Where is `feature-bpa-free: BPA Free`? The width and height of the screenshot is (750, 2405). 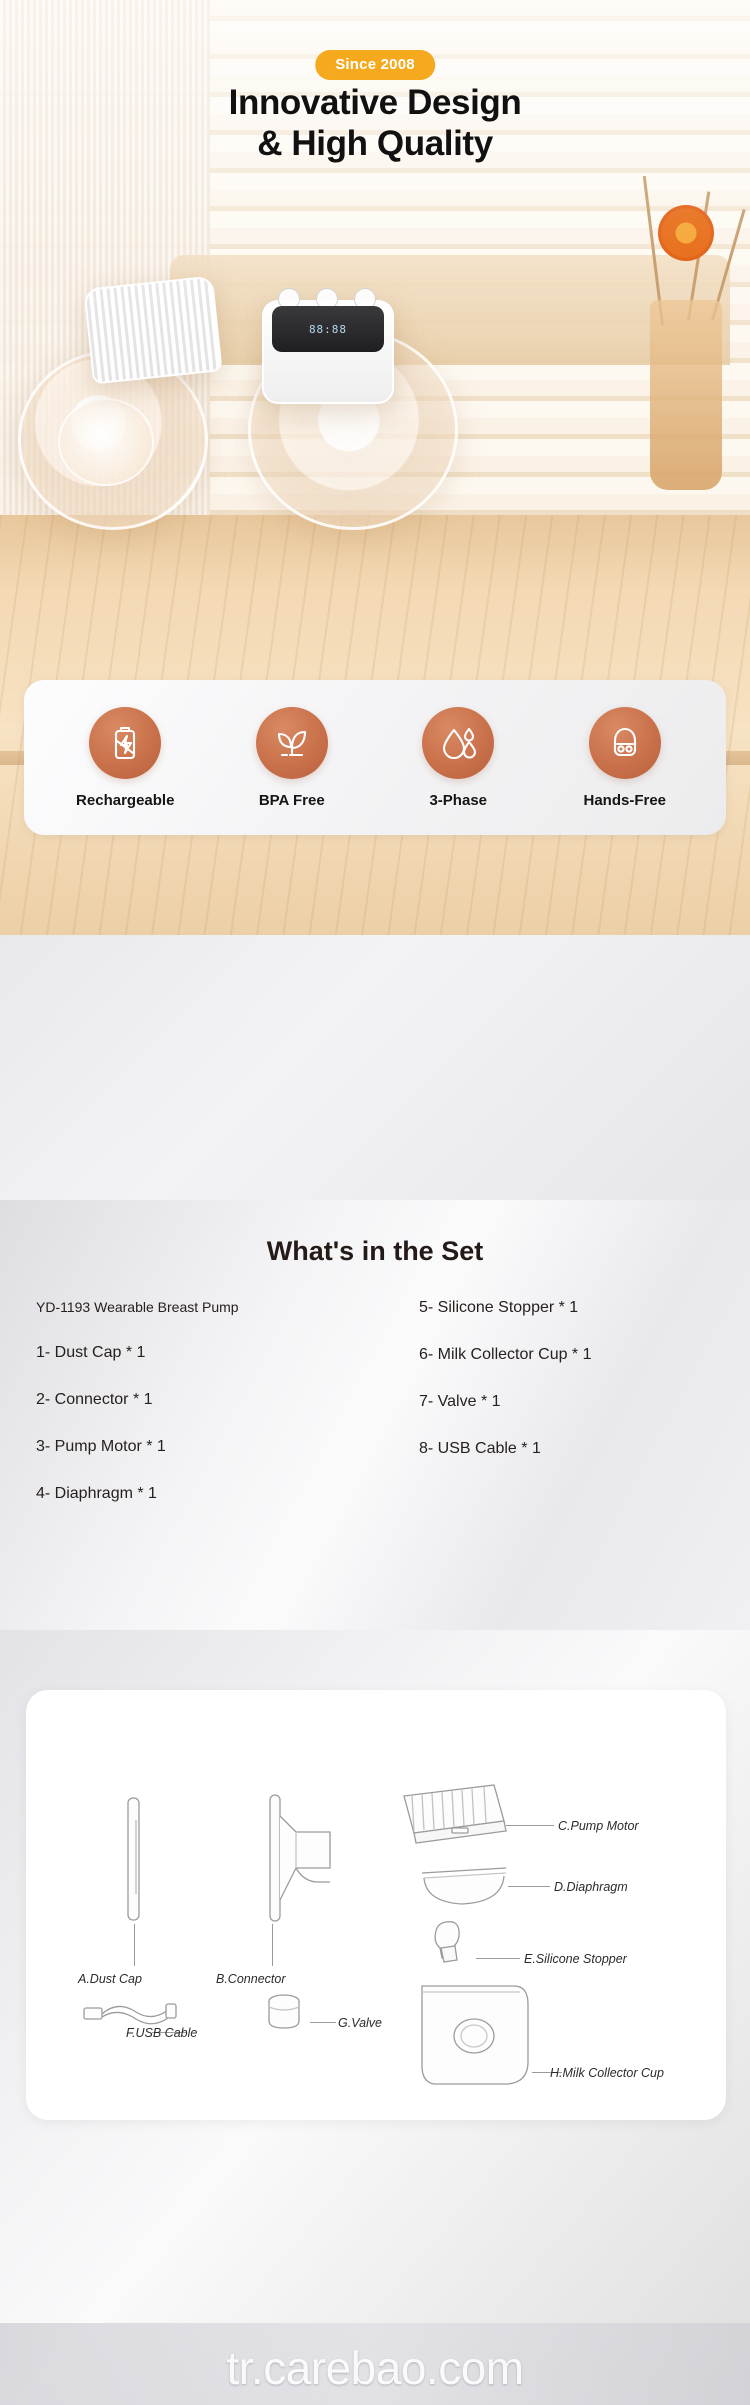
feature-bpa-free: BPA Free is located at coordinates (292, 757).